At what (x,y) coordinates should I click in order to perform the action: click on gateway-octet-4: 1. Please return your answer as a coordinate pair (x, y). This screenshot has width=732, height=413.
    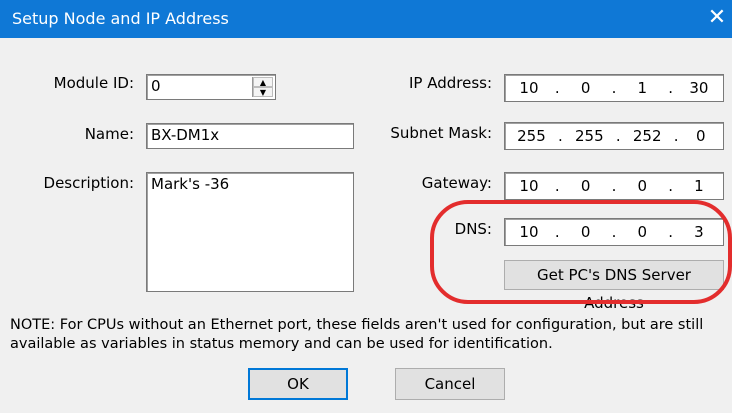
    Looking at the image, I should click on (699, 186).